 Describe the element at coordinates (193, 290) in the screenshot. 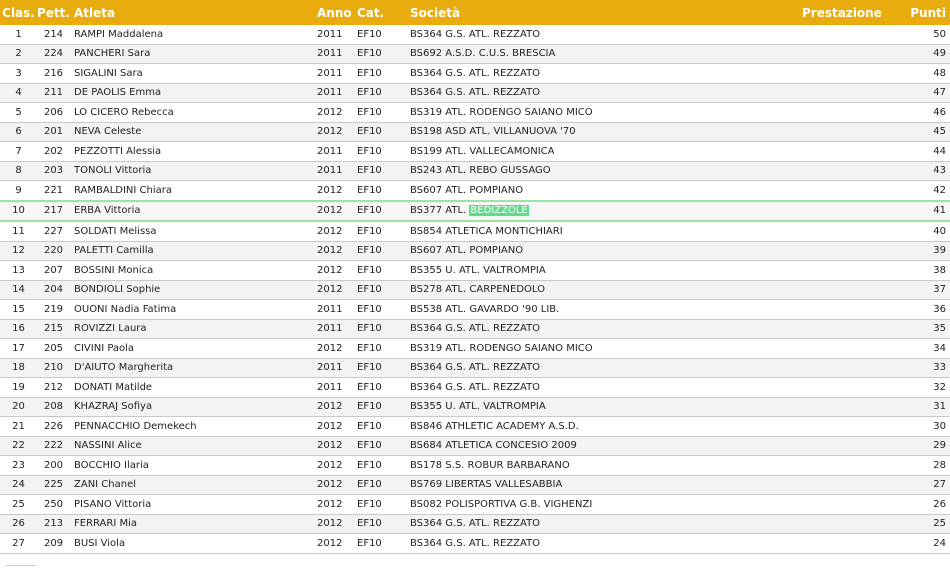

I see `cell-atleta: BONDIOLI Sophie` at that location.